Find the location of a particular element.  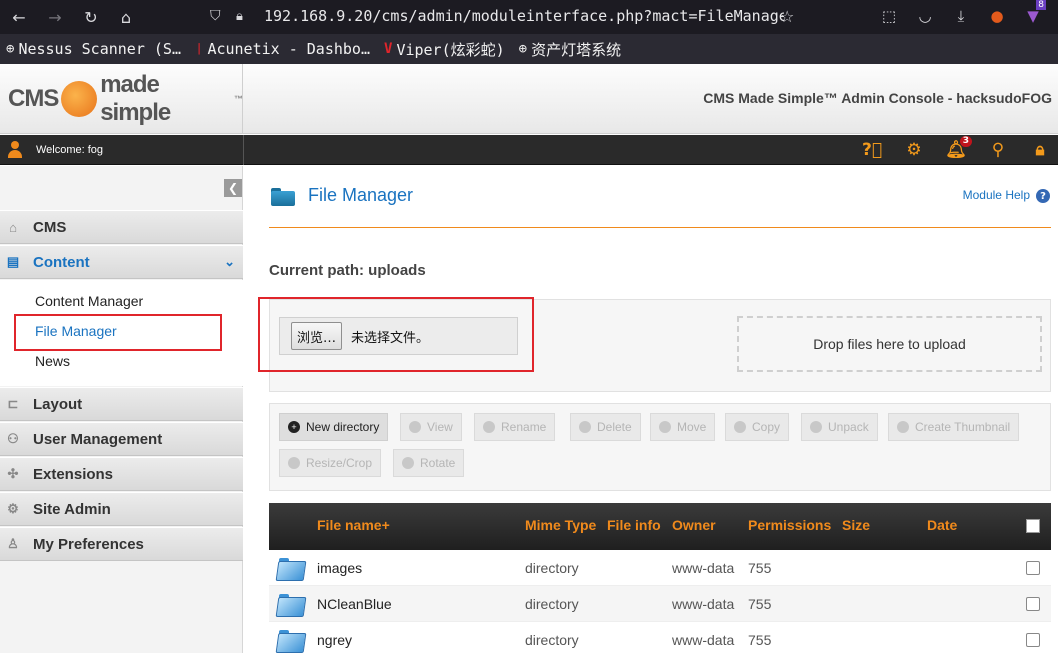

reload-icon: ↻ is located at coordinates (91, 17).